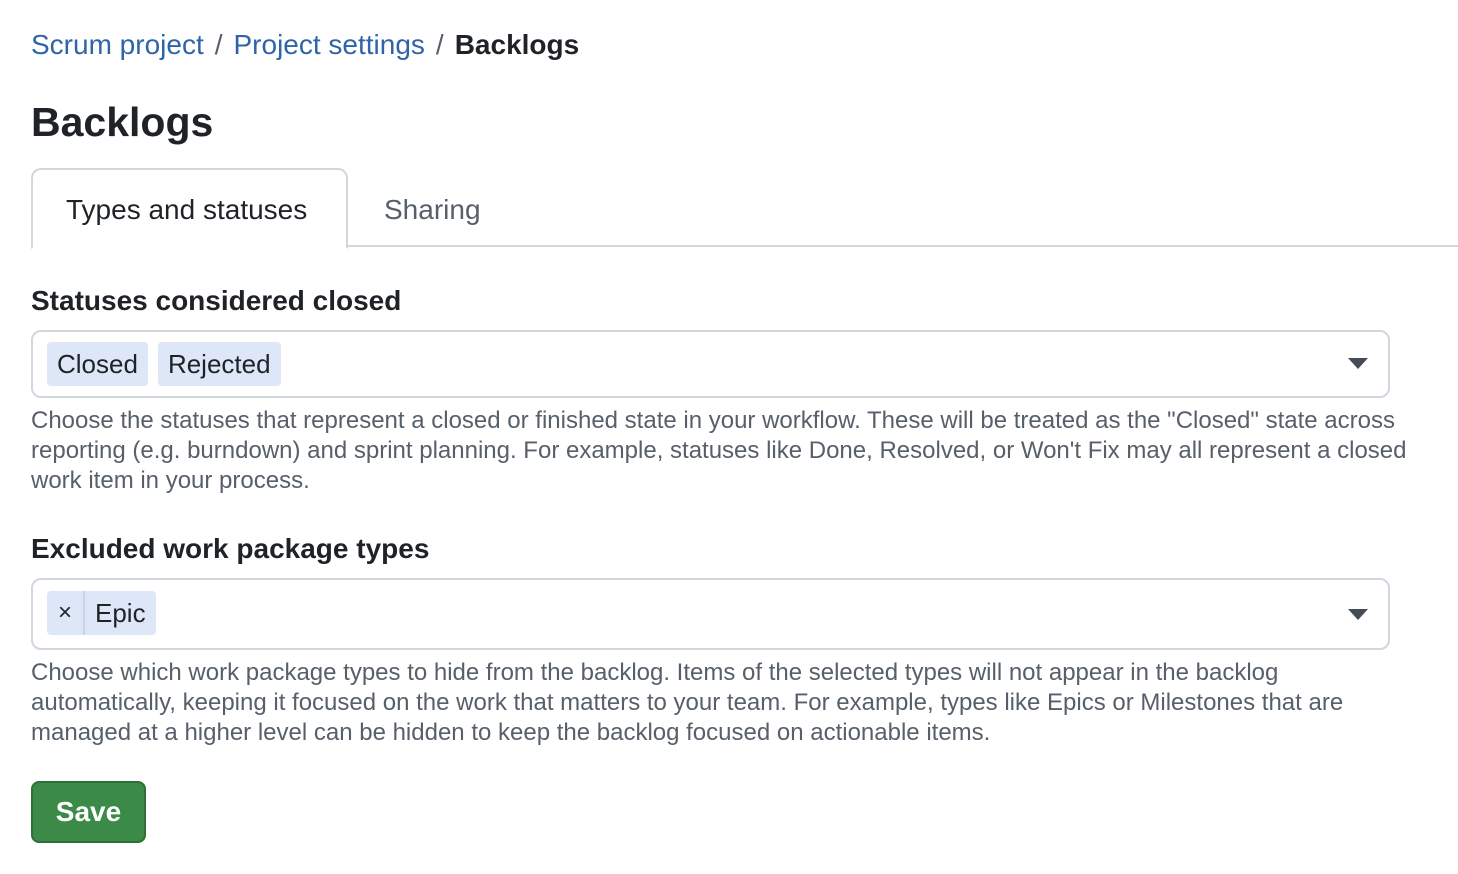 The height and width of the screenshot is (874, 1458). Describe the element at coordinates (230, 548) in the screenshot. I see `excluded-types-label: Excluded work package types` at that location.